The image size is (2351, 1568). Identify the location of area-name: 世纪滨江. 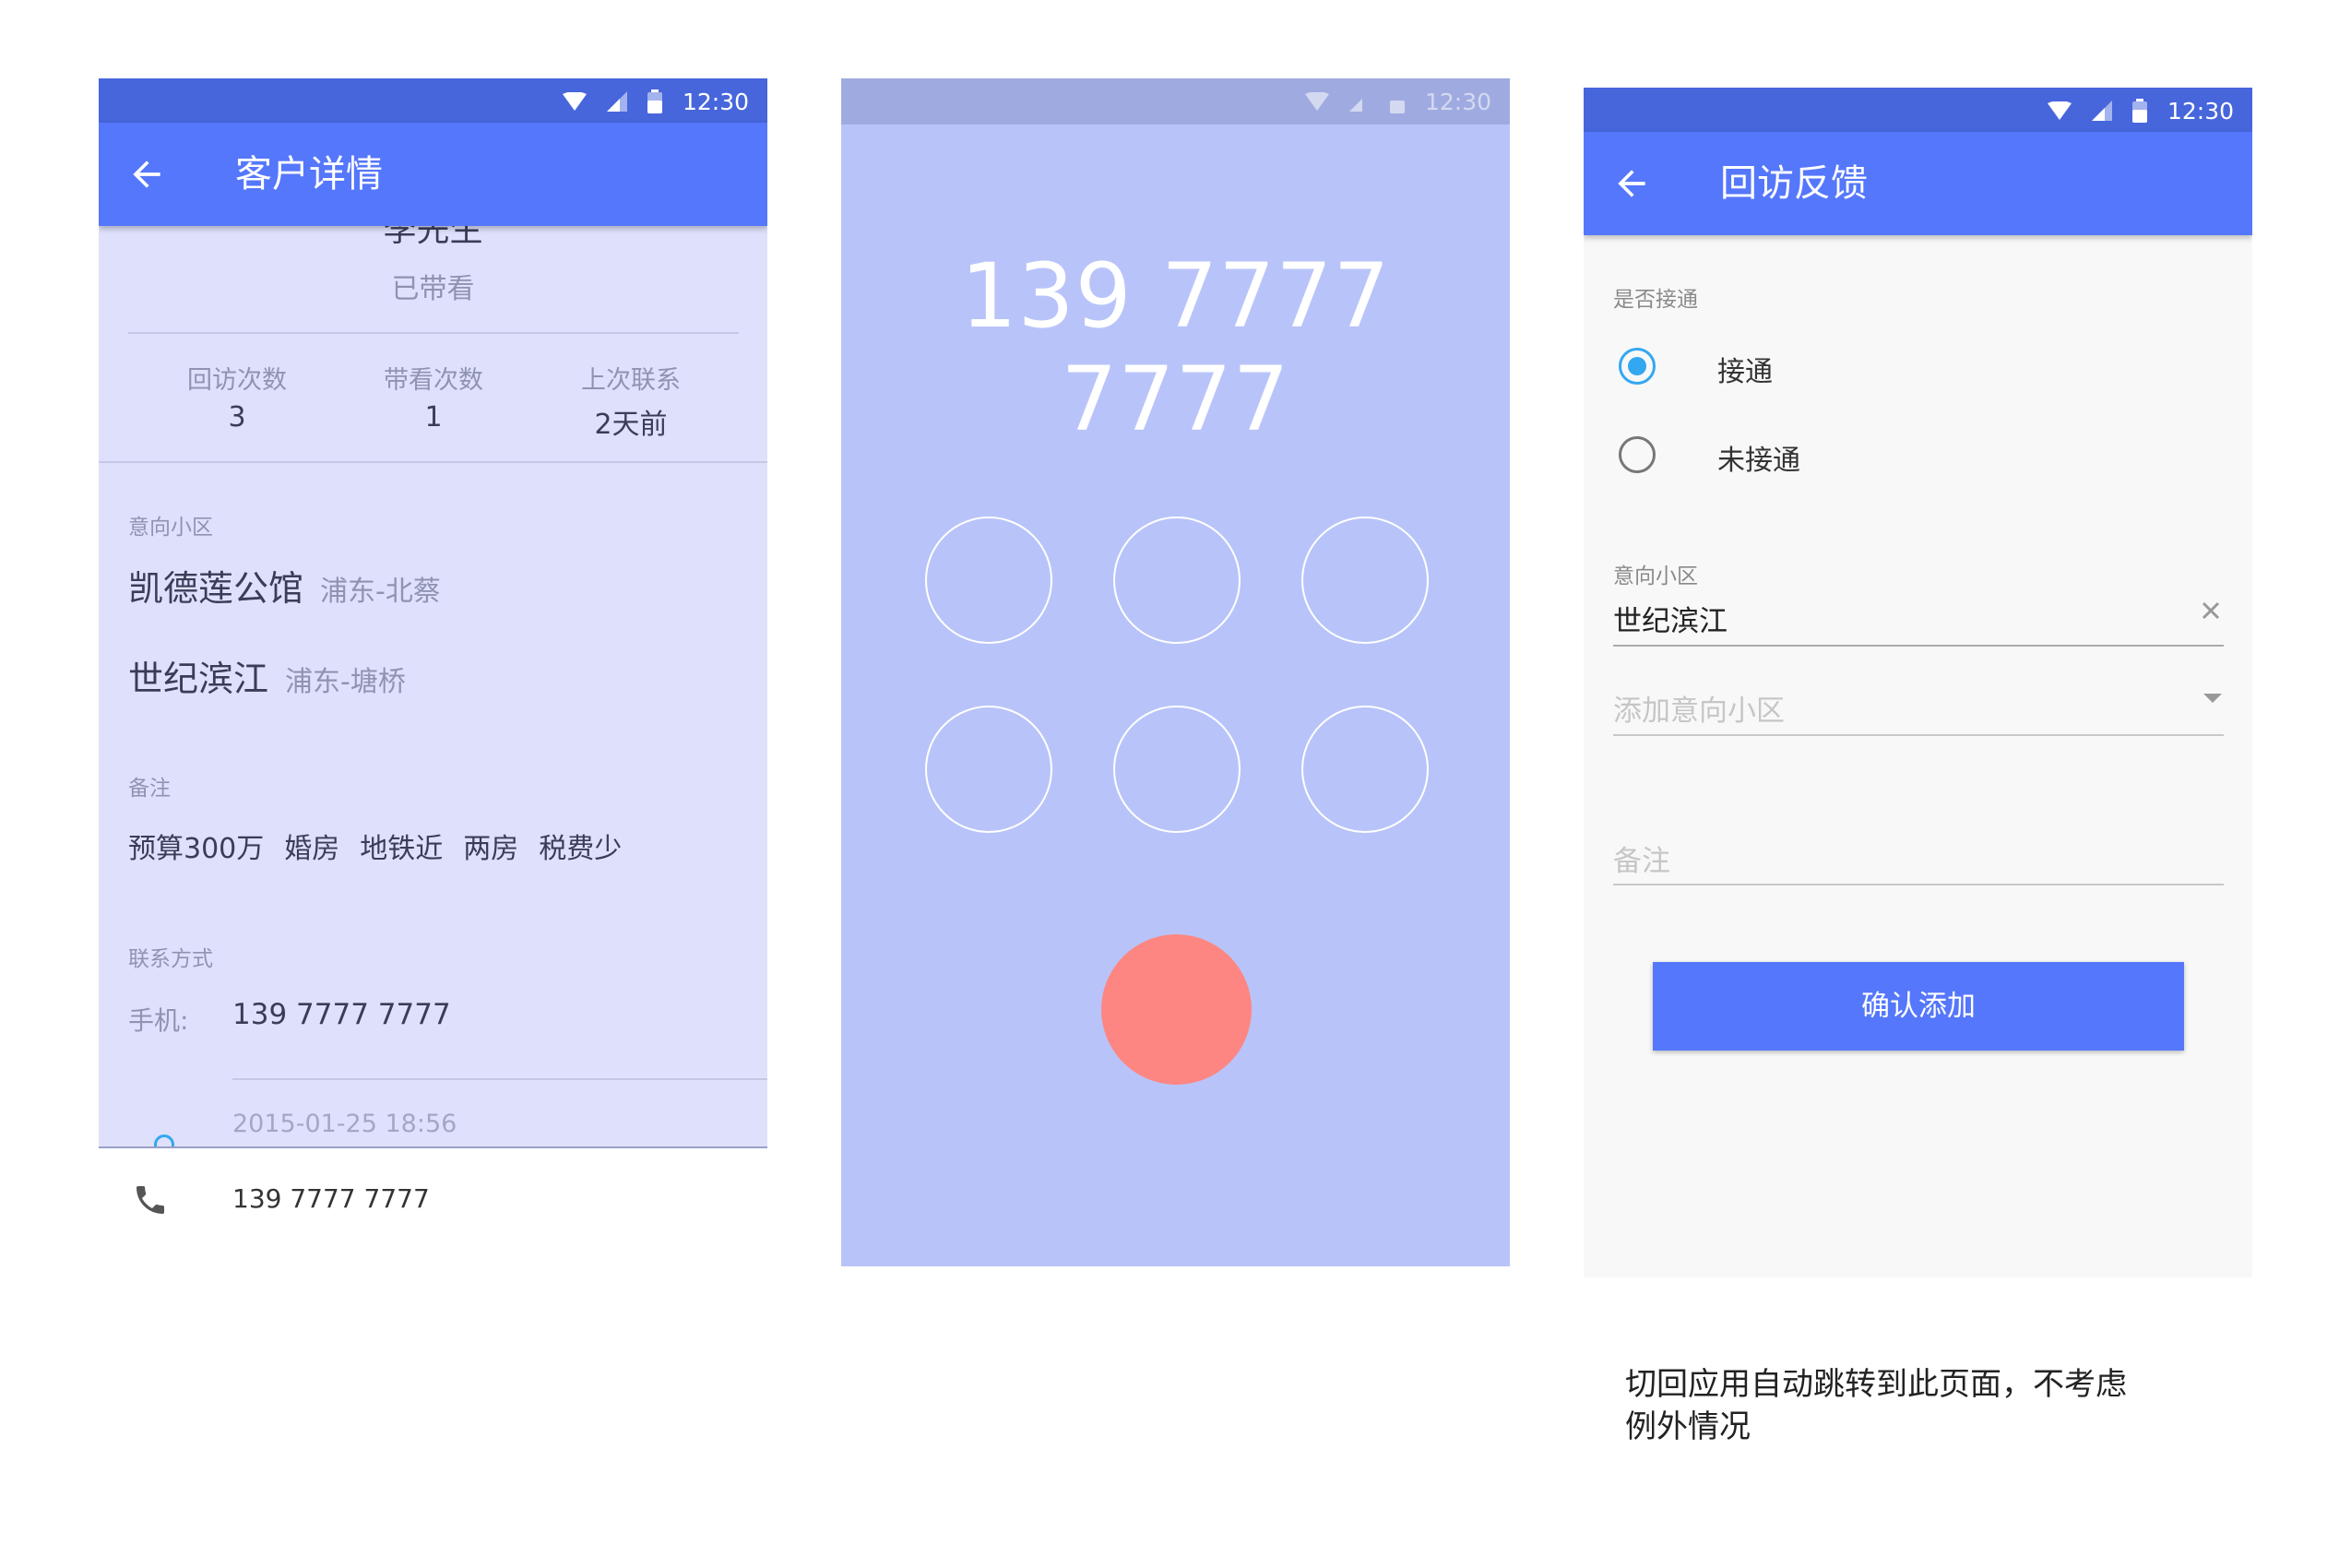
(198, 679).